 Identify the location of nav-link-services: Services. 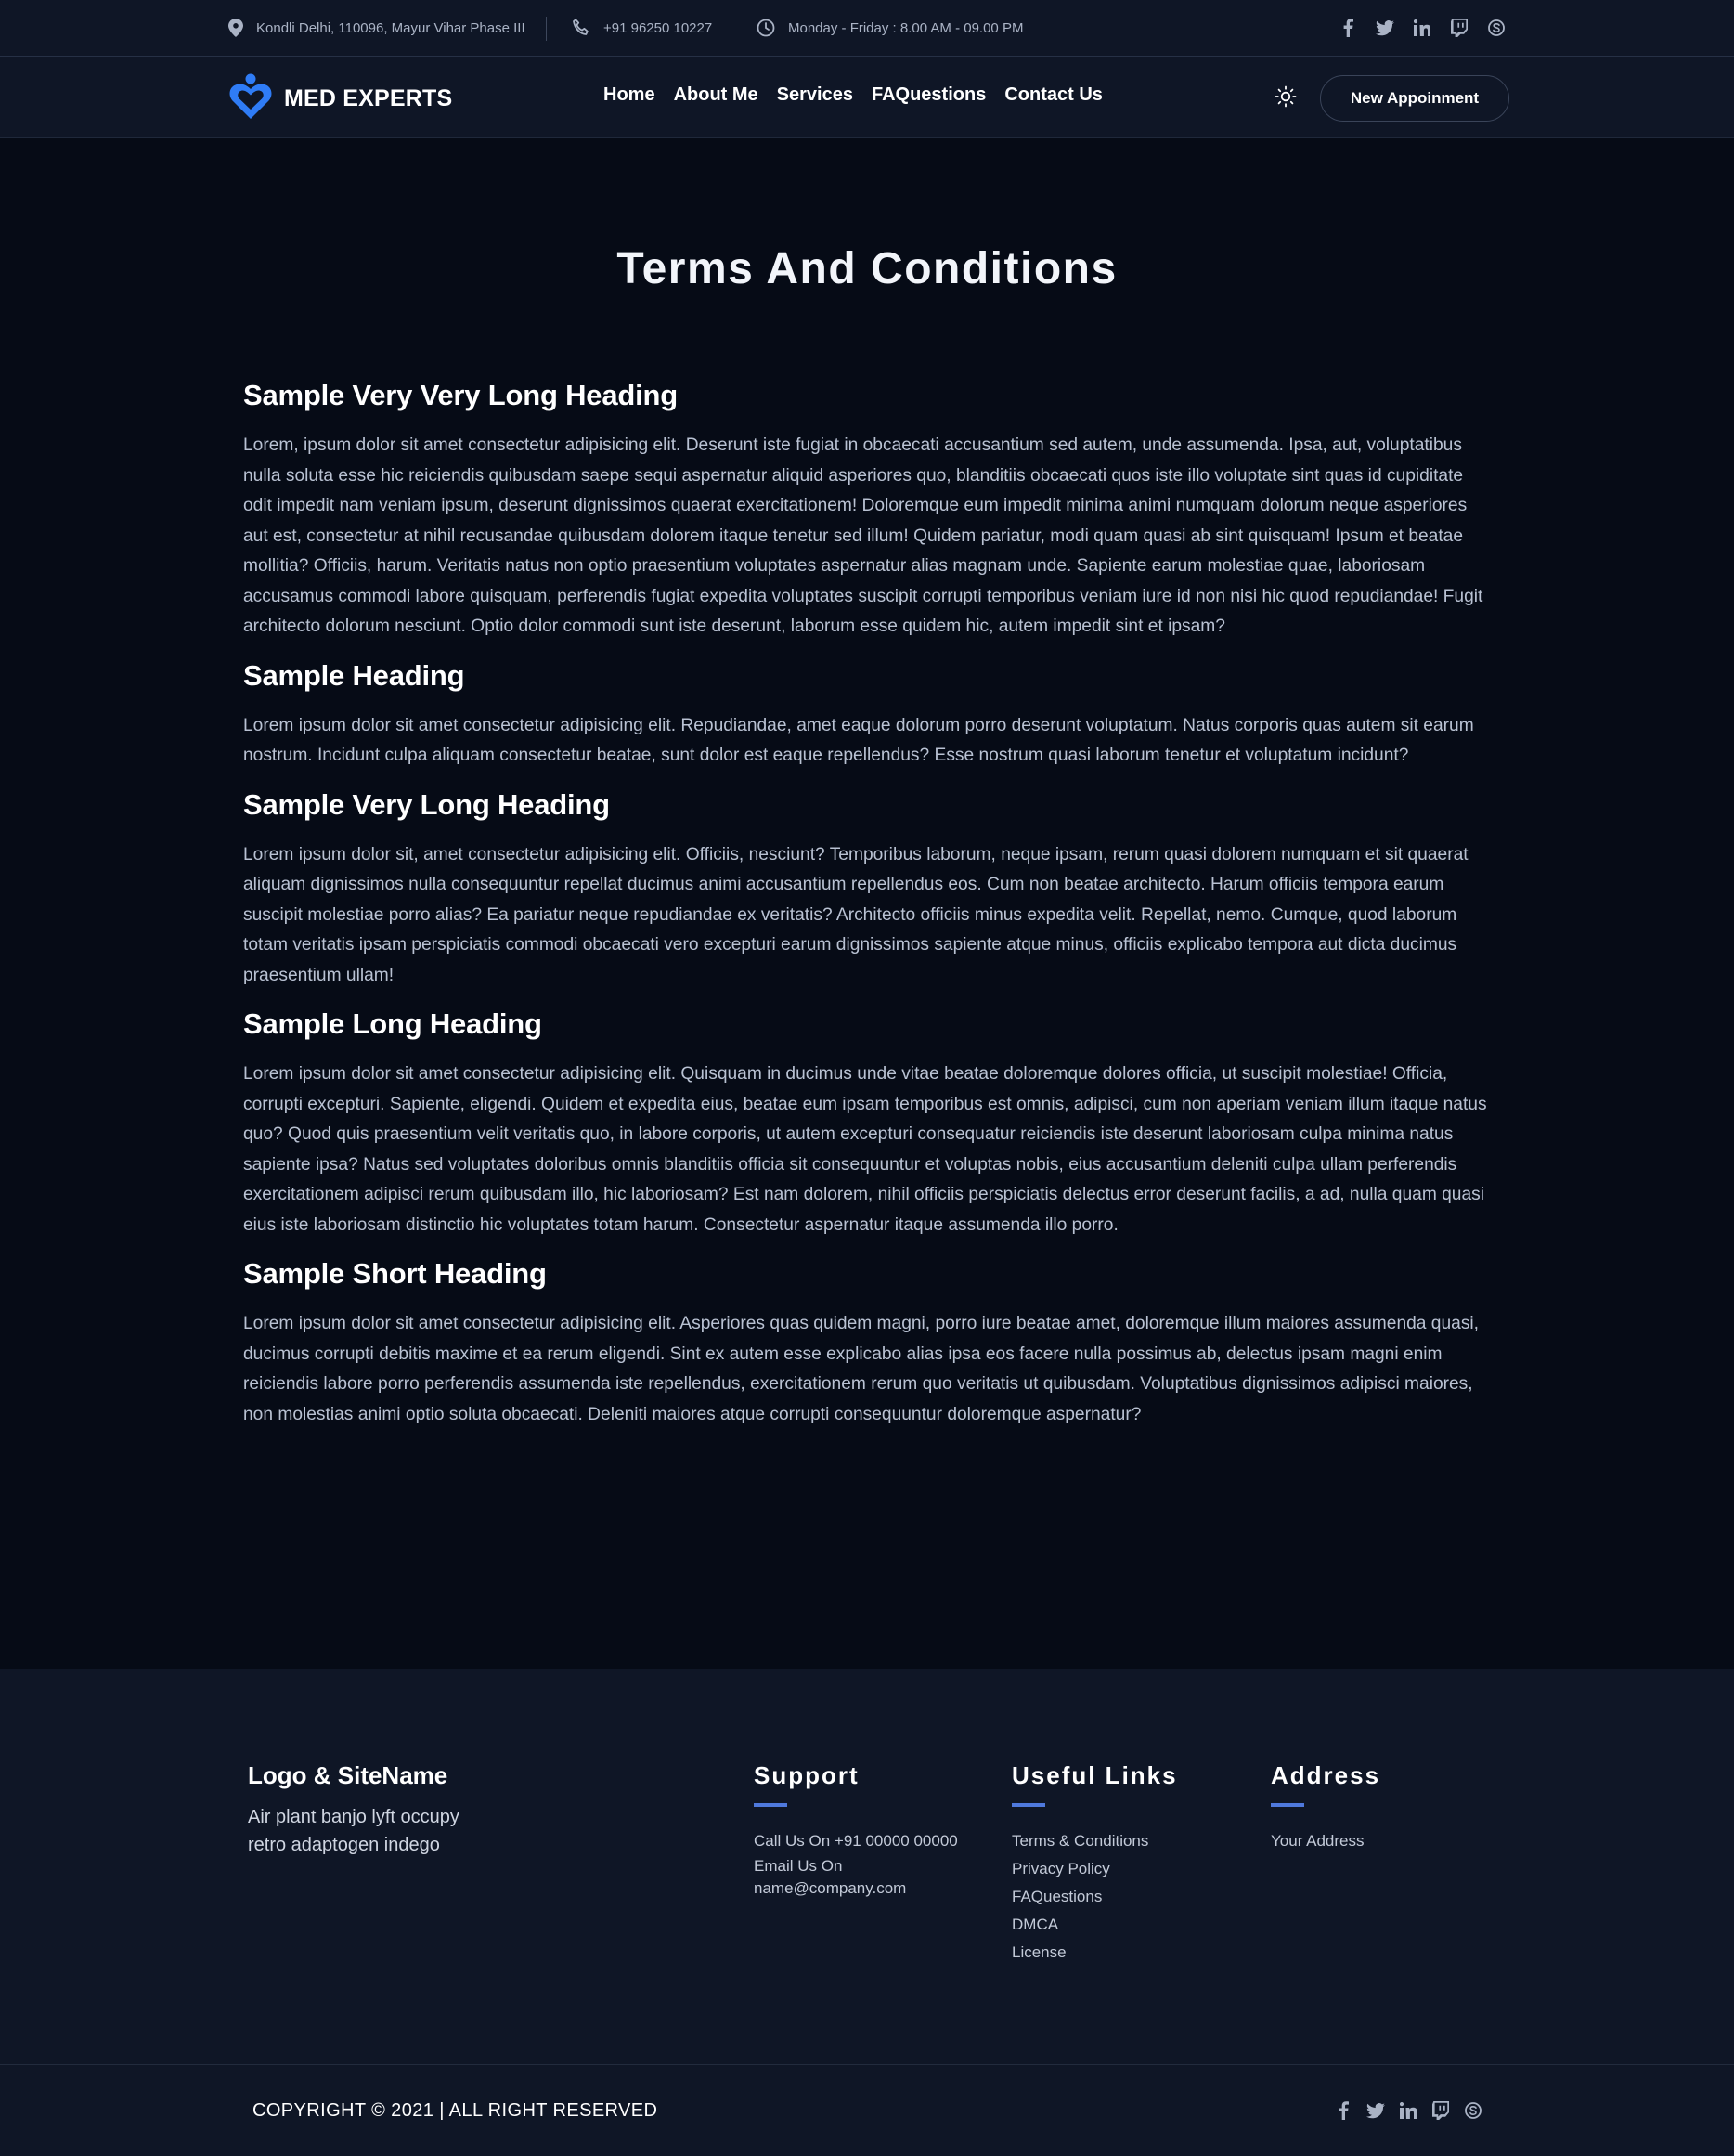
(815, 95).